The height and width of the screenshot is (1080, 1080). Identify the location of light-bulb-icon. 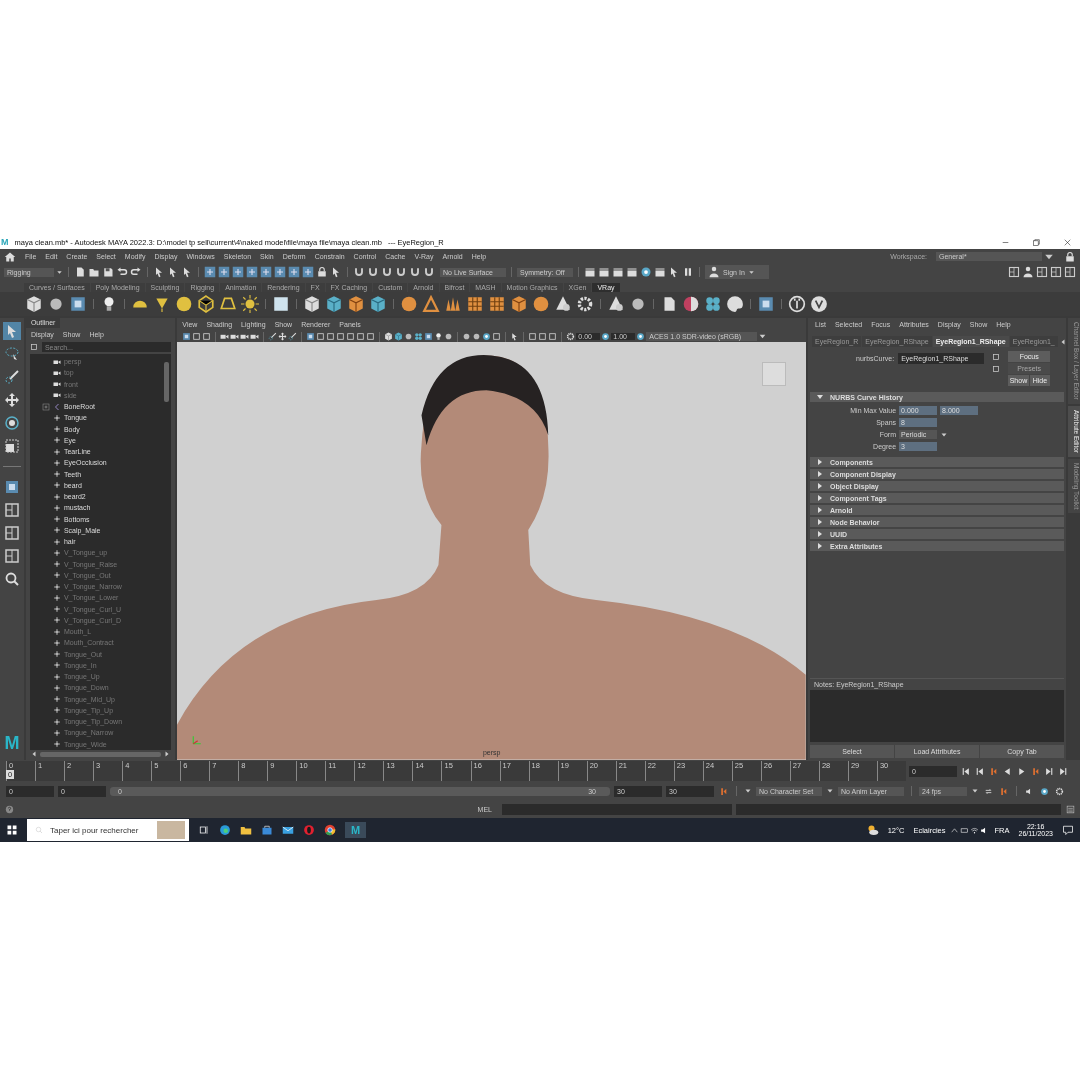
(439, 336).